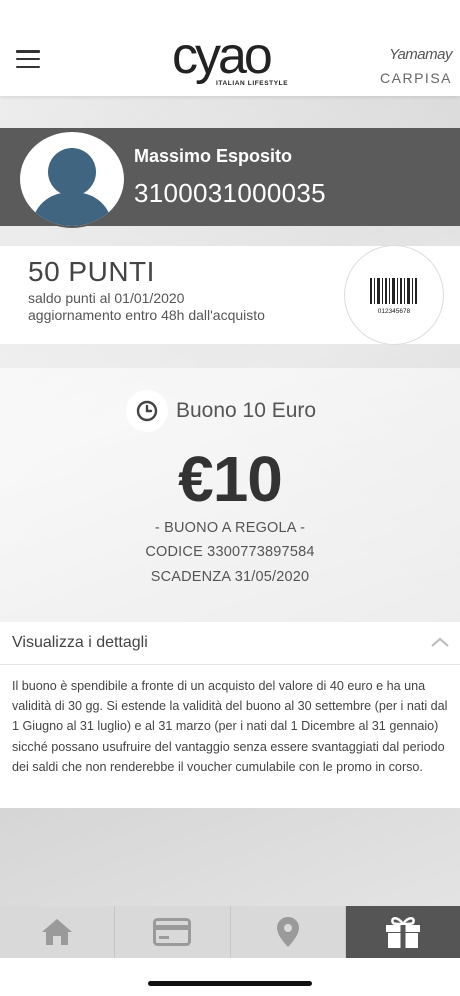  I want to click on chevron-up-icon, so click(440, 644).